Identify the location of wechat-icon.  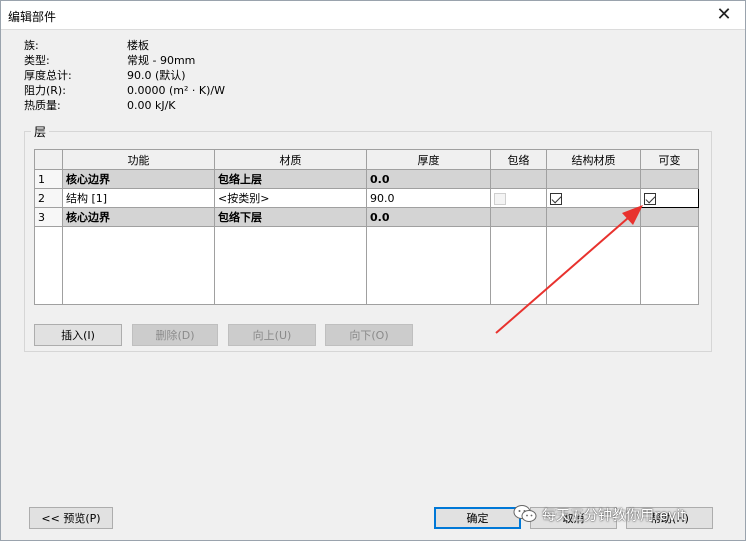
(525, 513).